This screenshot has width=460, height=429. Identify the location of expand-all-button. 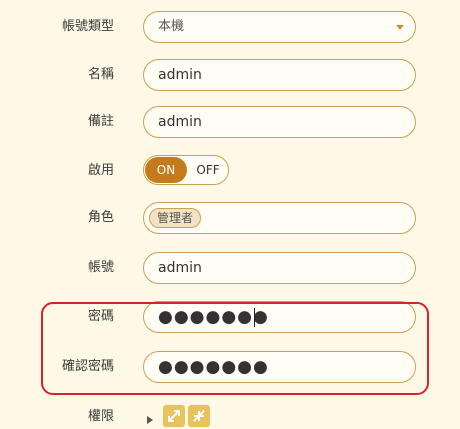
(174, 416).